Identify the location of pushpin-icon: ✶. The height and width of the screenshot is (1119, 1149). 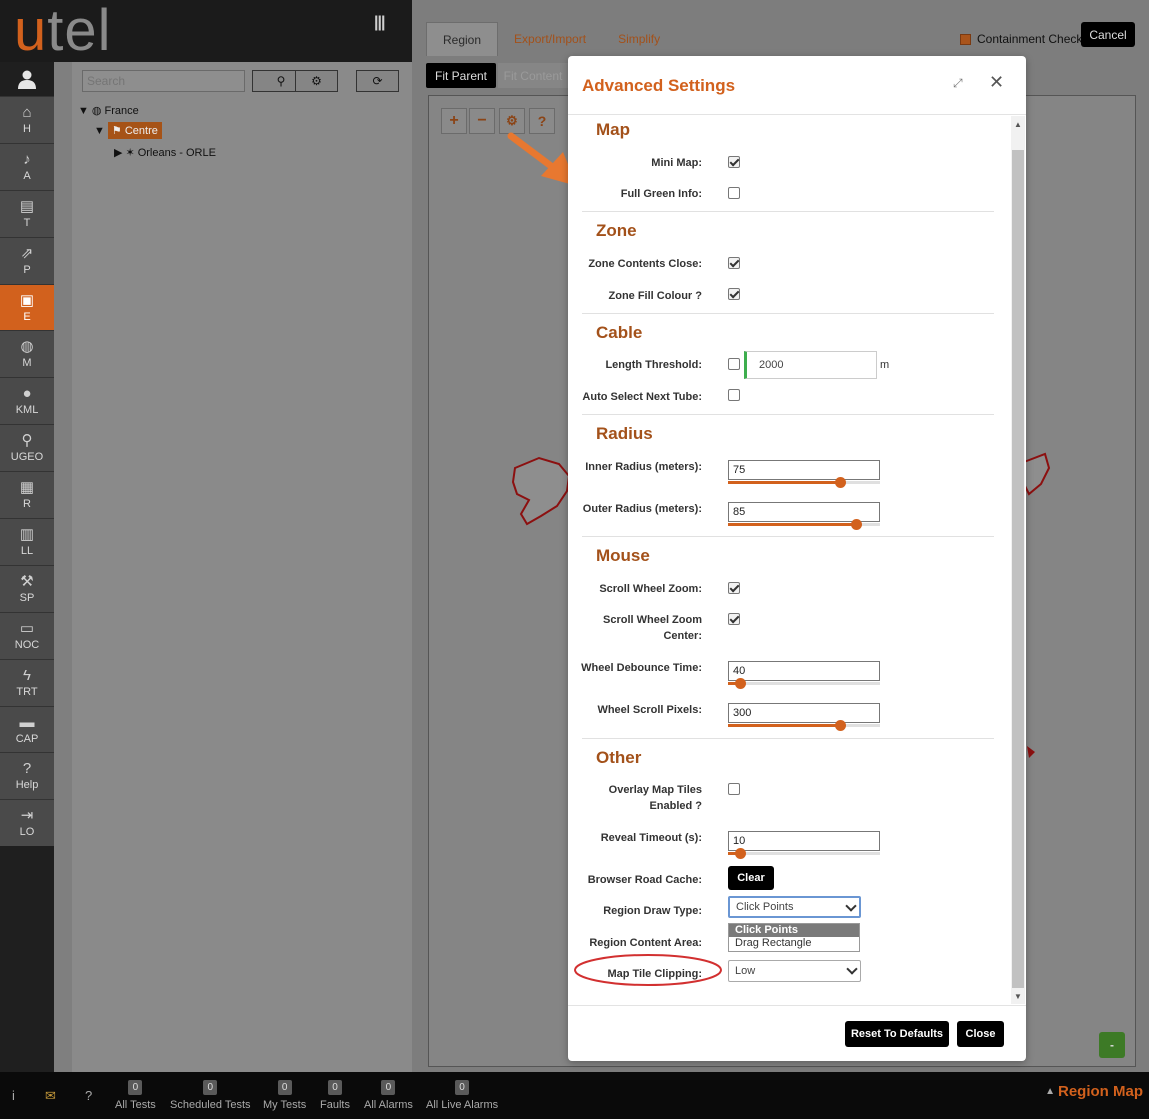
(130, 153).